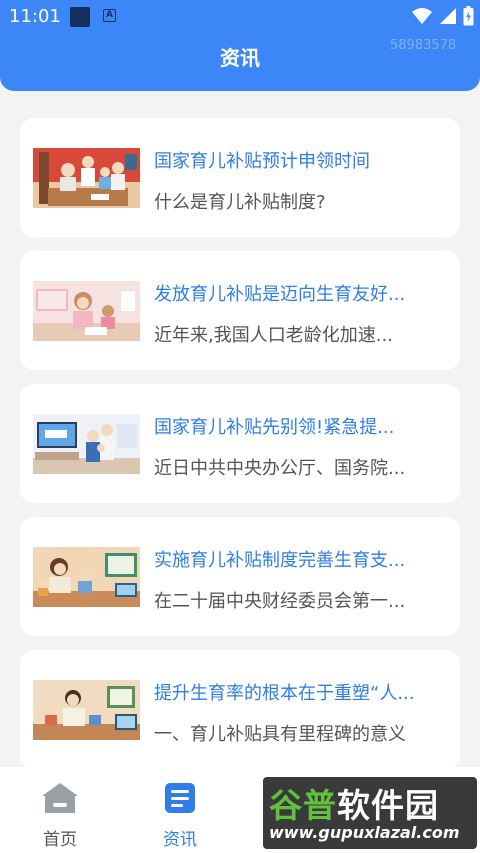  What do you see at coordinates (422, 16) in the screenshot?
I see `wifi-icon` at bounding box center [422, 16].